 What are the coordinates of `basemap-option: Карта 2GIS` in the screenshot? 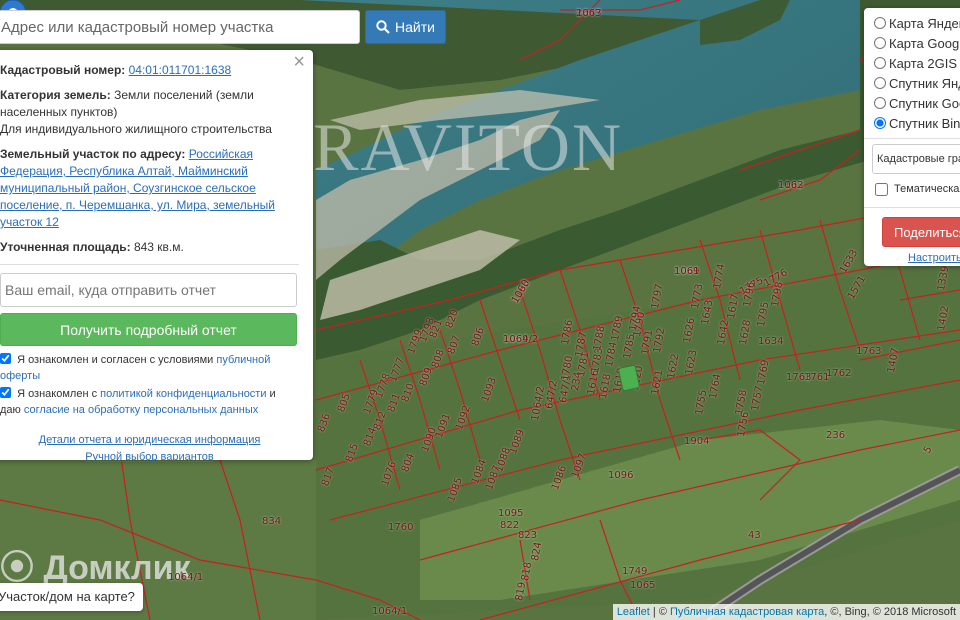 It's located at (917, 63).